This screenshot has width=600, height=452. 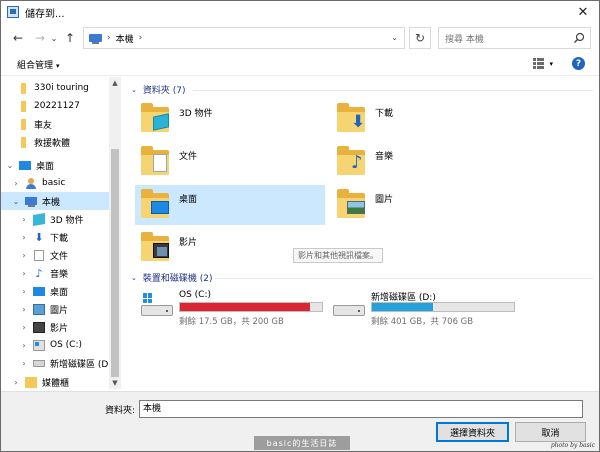 I want to click on scroll-up-icon: ▲, so click(x=115, y=83).